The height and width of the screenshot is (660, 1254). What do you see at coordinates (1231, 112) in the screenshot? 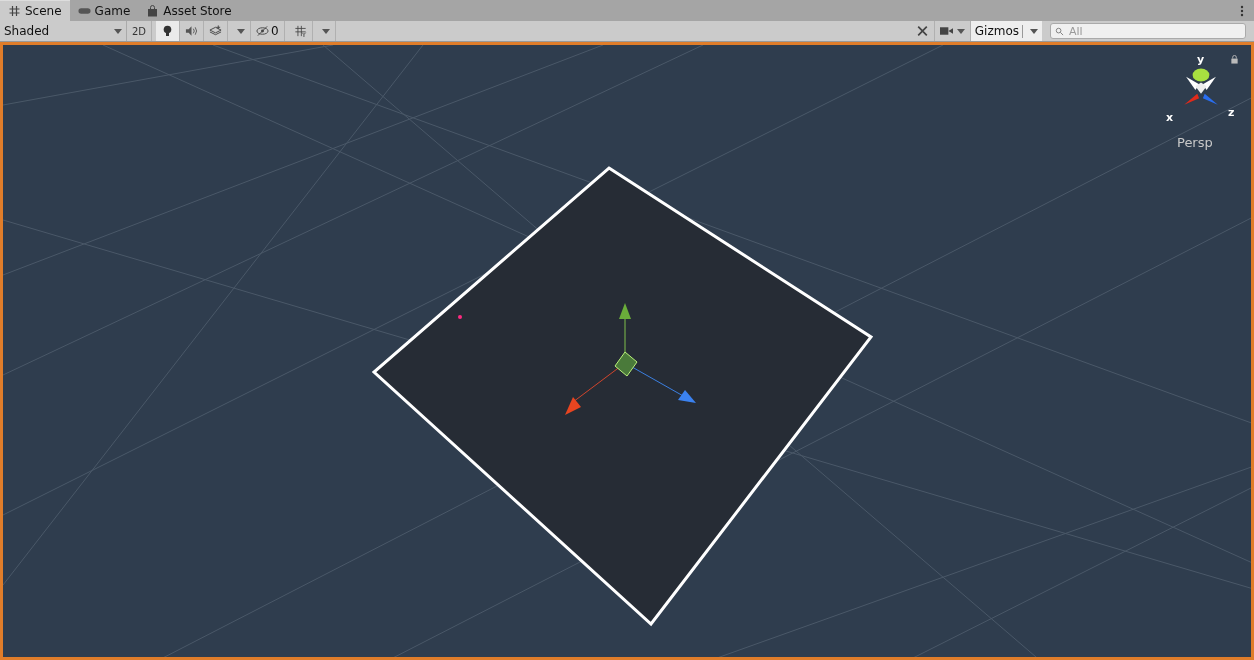
I see `axis-label: z` at bounding box center [1231, 112].